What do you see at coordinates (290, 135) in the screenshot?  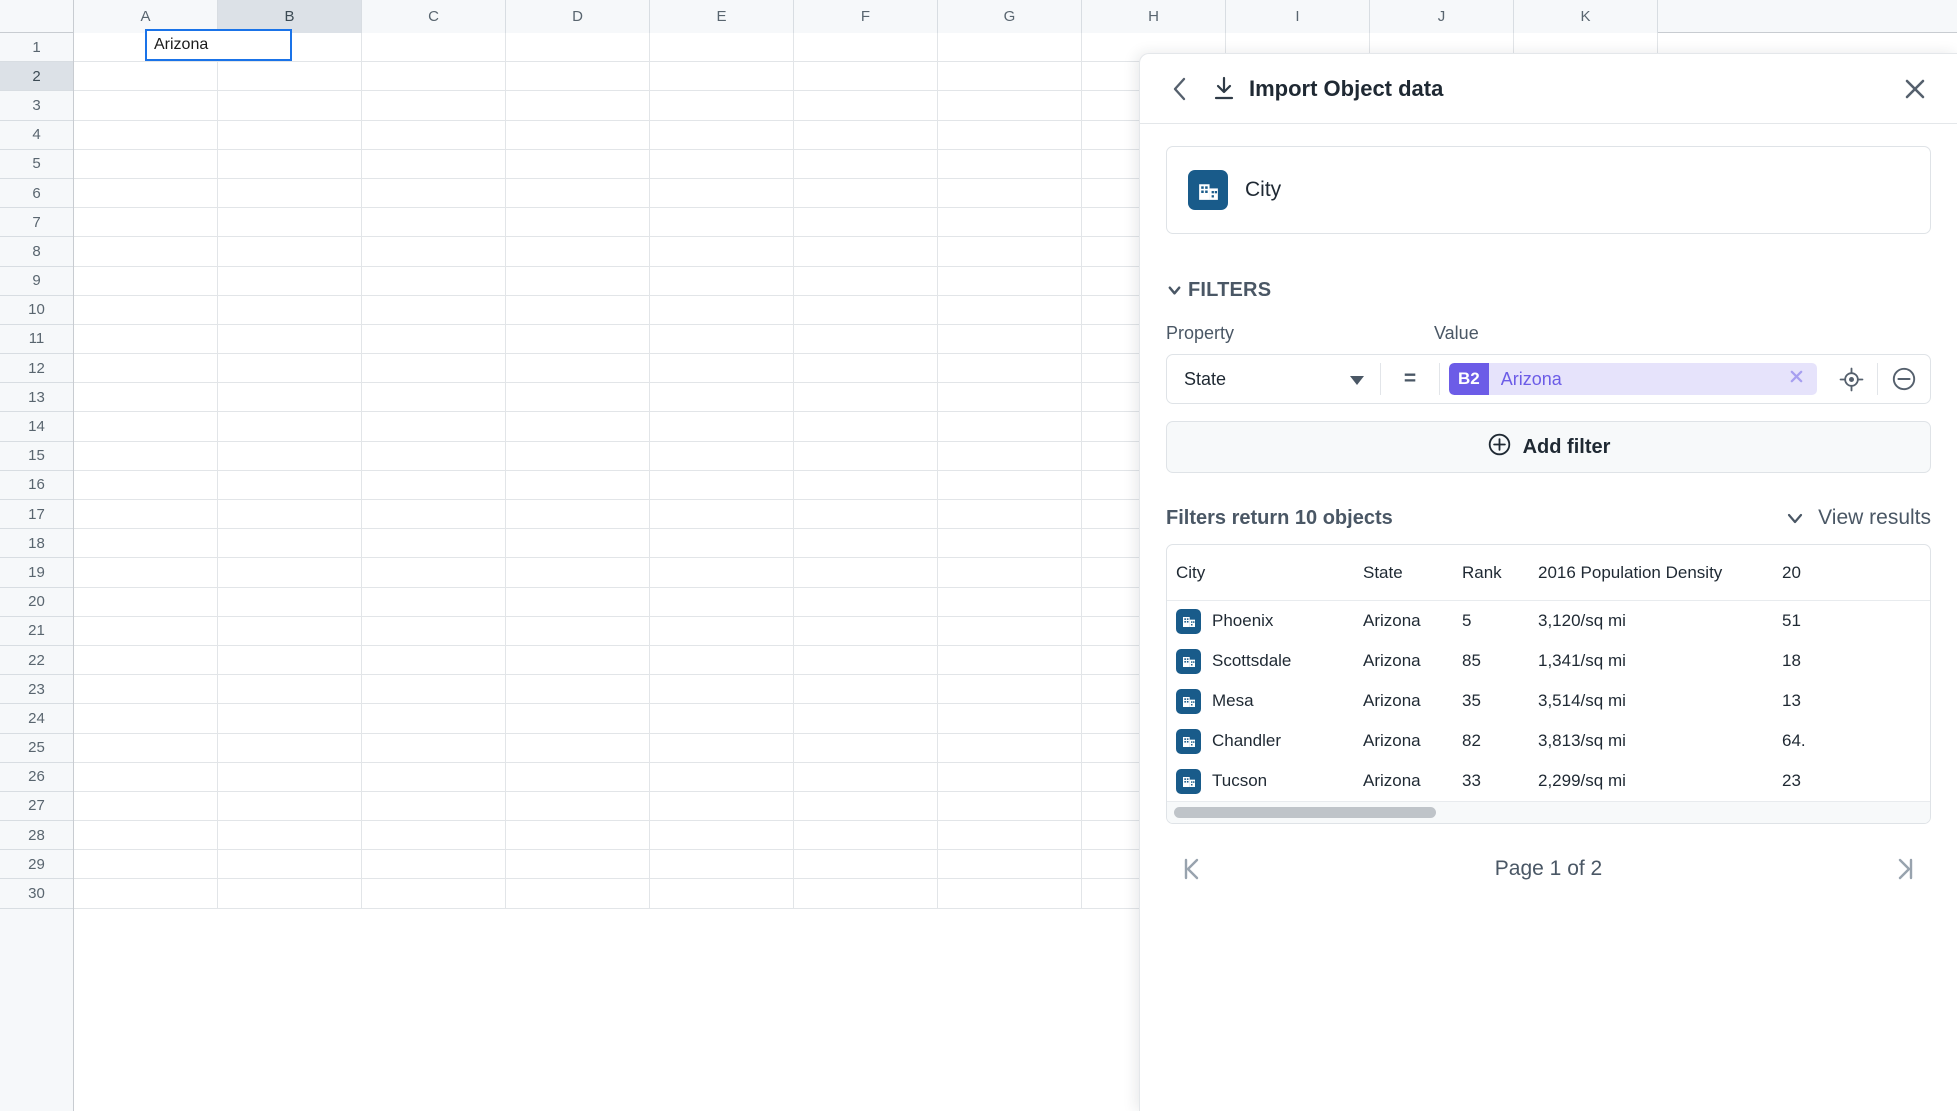 I see `cell-B4` at bounding box center [290, 135].